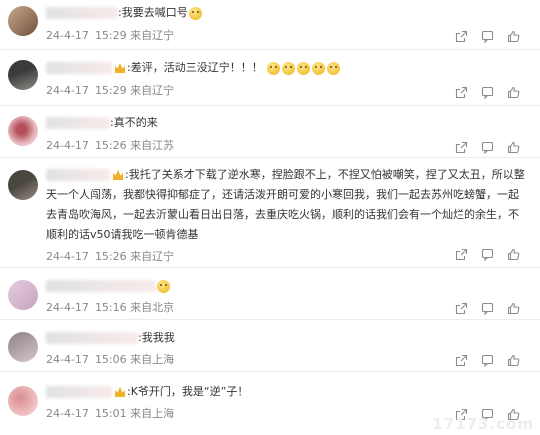  I want to click on comment-item: :我要去喊口号 24-4-17 15:29 来自辽宁, so click(270, 25).